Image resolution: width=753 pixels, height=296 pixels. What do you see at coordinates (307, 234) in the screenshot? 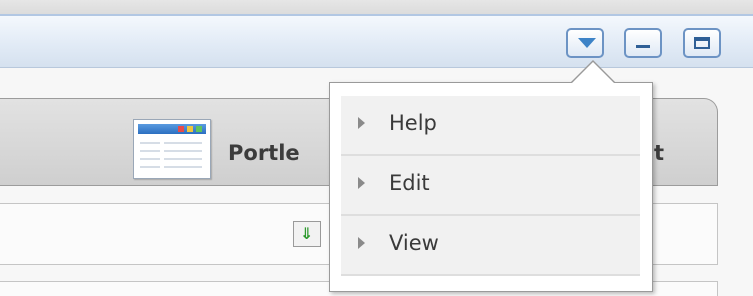
I see `download-arrow-icon: ⇓` at bounding box center [307, 234].